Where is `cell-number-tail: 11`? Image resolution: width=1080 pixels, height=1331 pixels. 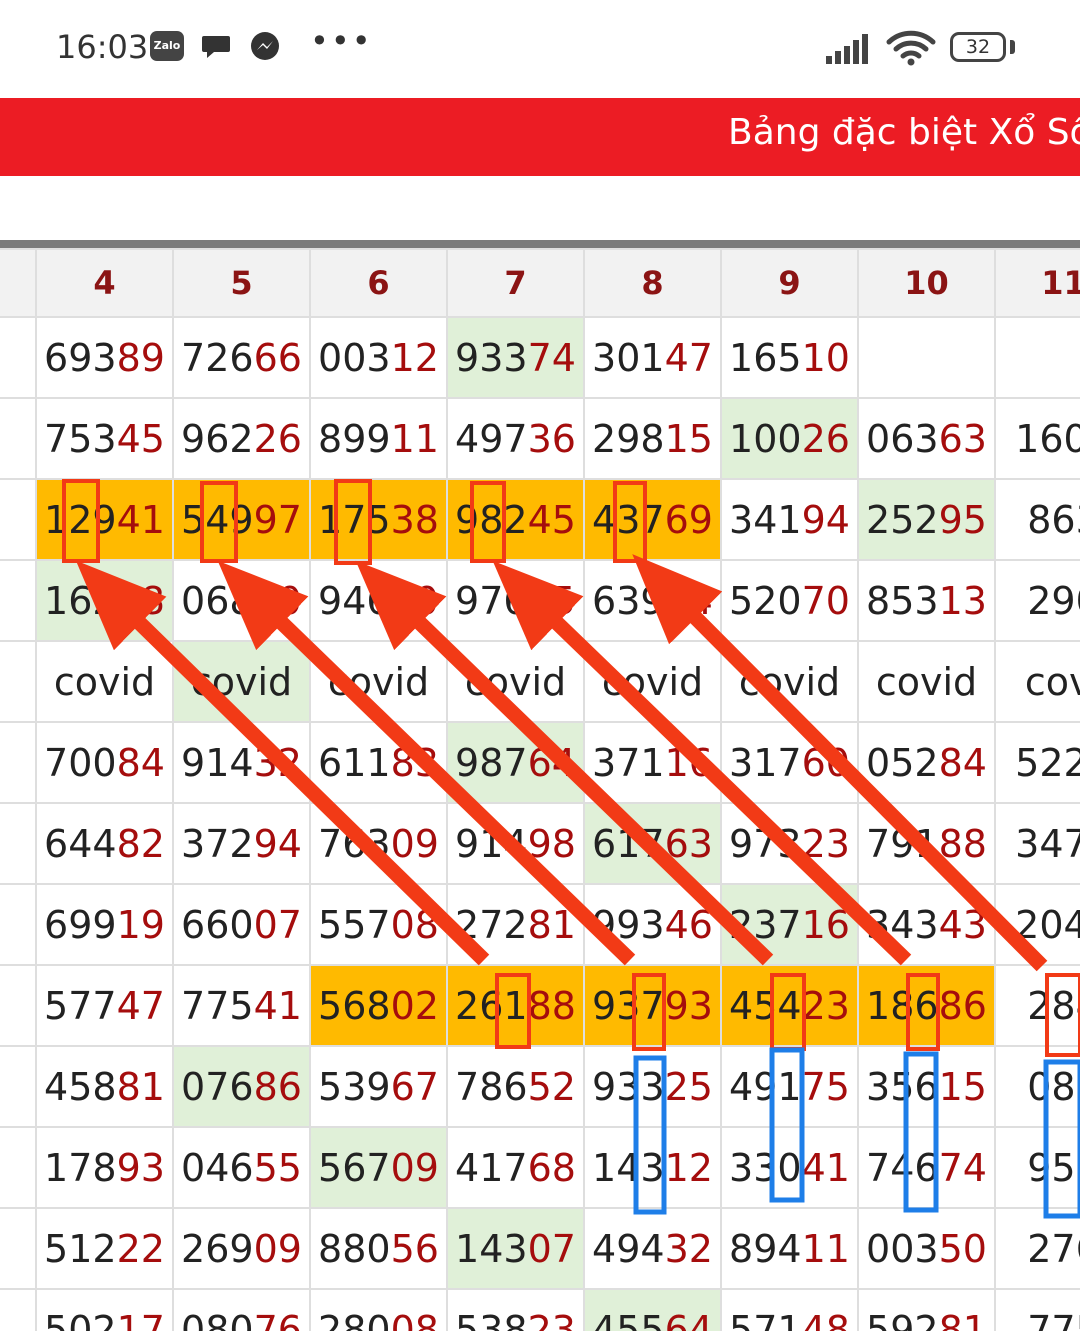
cell-number-tail: 11 is located at coordinates (414, 438).